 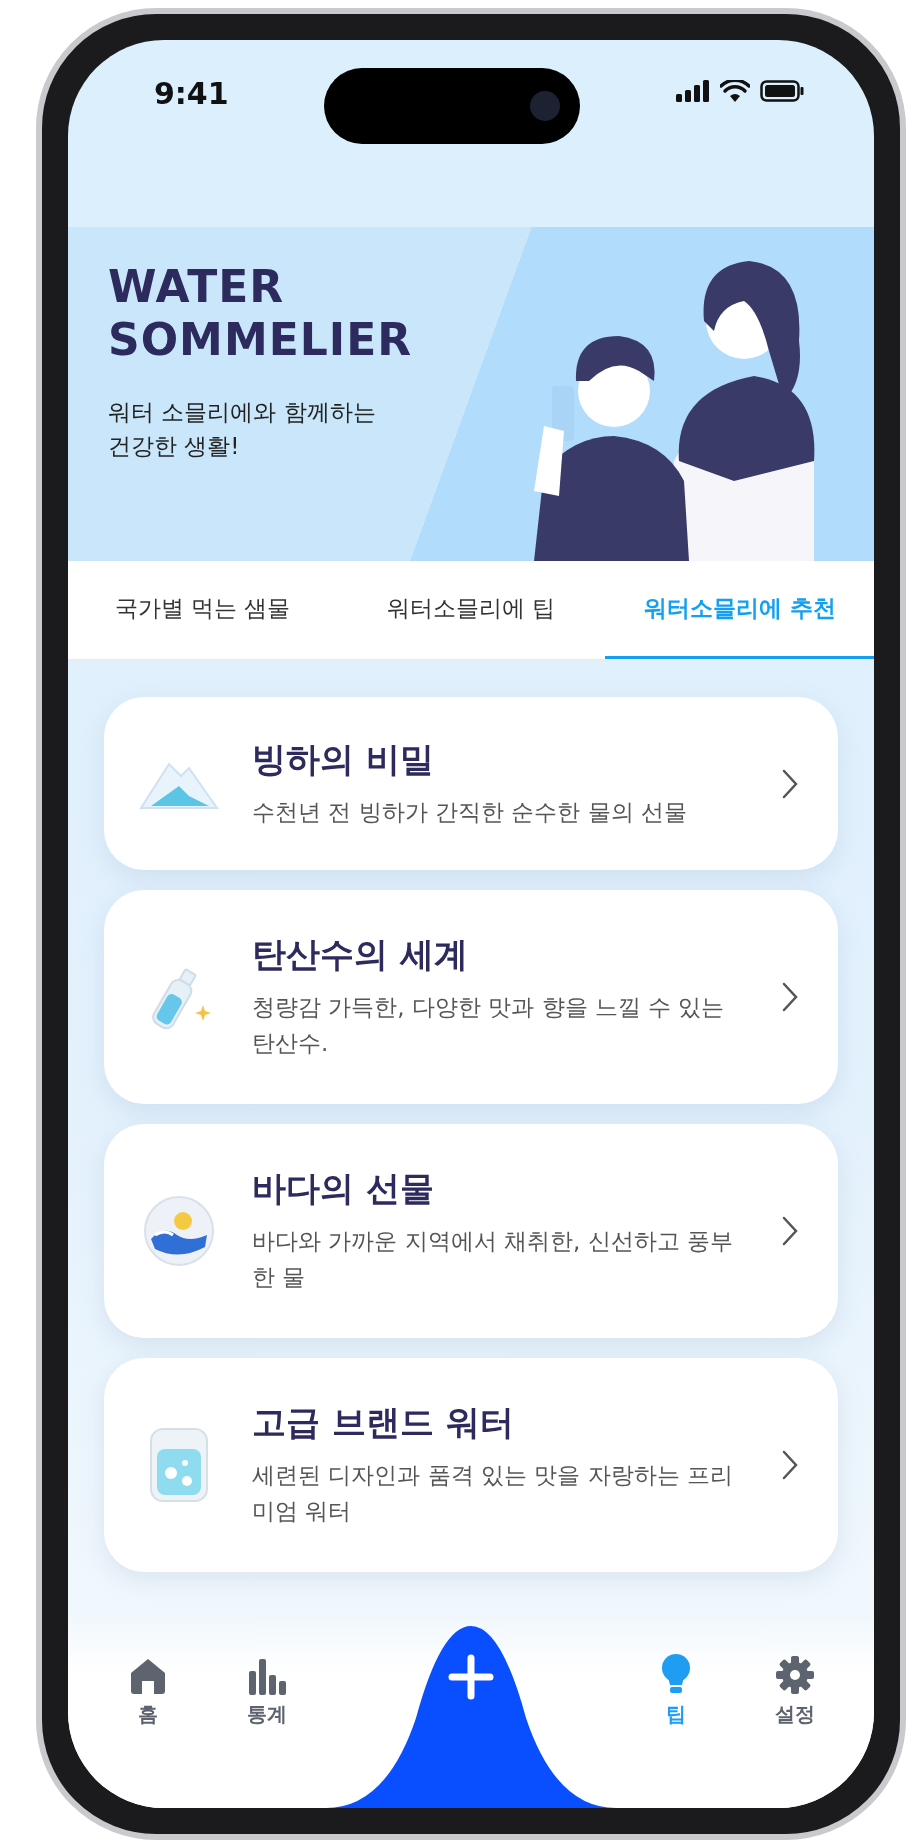 I want to click on tab: 국가별 먹는 샘물, so click(x=202, y=610).